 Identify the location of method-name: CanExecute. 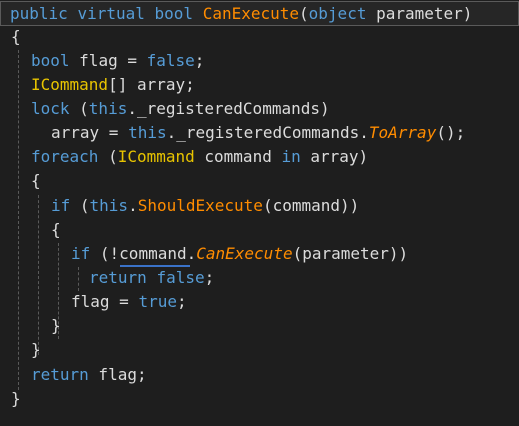
(251, 13).